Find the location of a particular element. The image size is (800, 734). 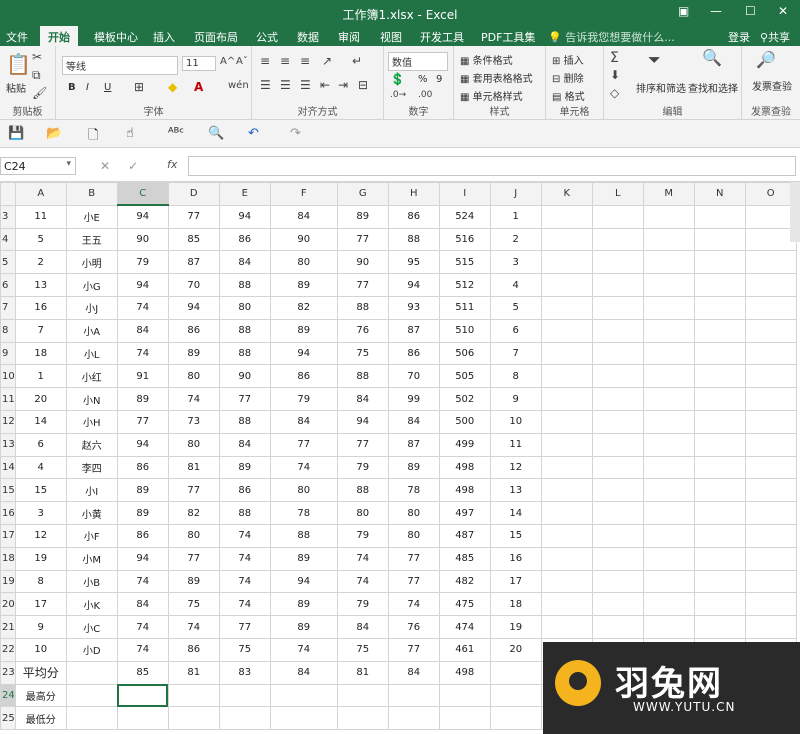

cell: 511 is located at coordinates (464, 307).